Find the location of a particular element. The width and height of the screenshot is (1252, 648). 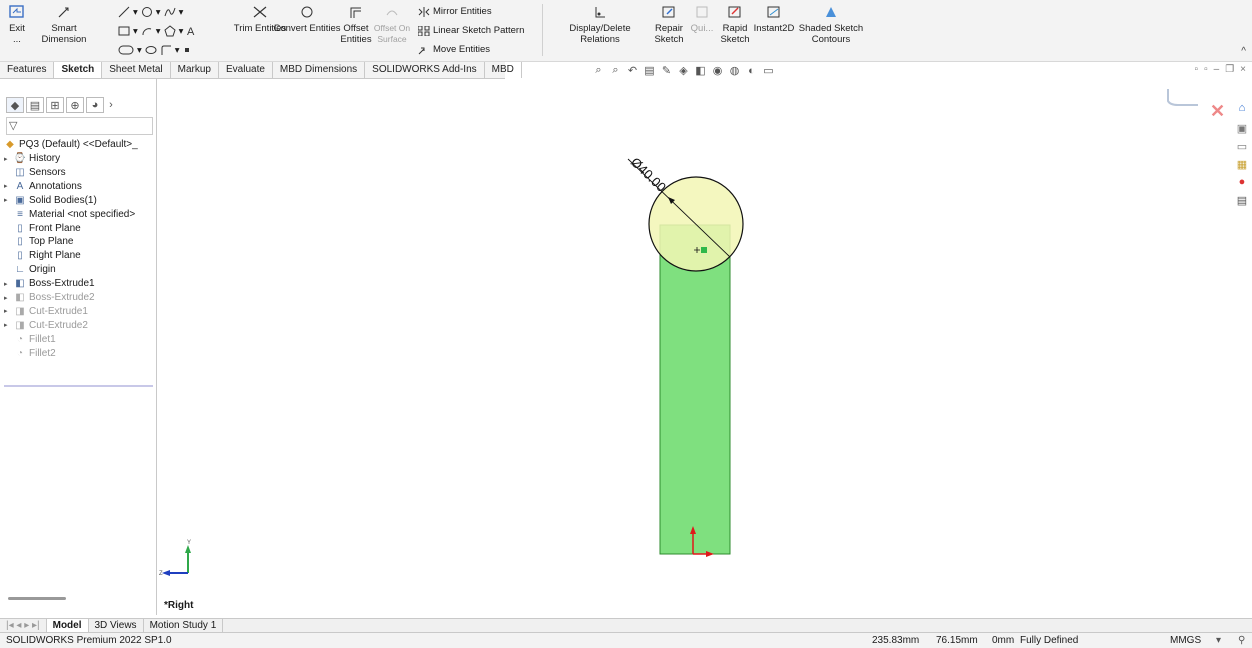

filter-box: ▽ is located at coordinates (79, 126).